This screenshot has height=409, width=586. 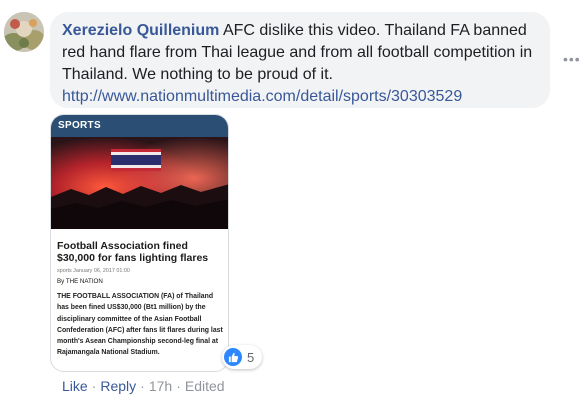 What do you see at coordinates (118, 386) in the screenshot?
I see `reply-button: Reply` at bounding box center [118, 386].